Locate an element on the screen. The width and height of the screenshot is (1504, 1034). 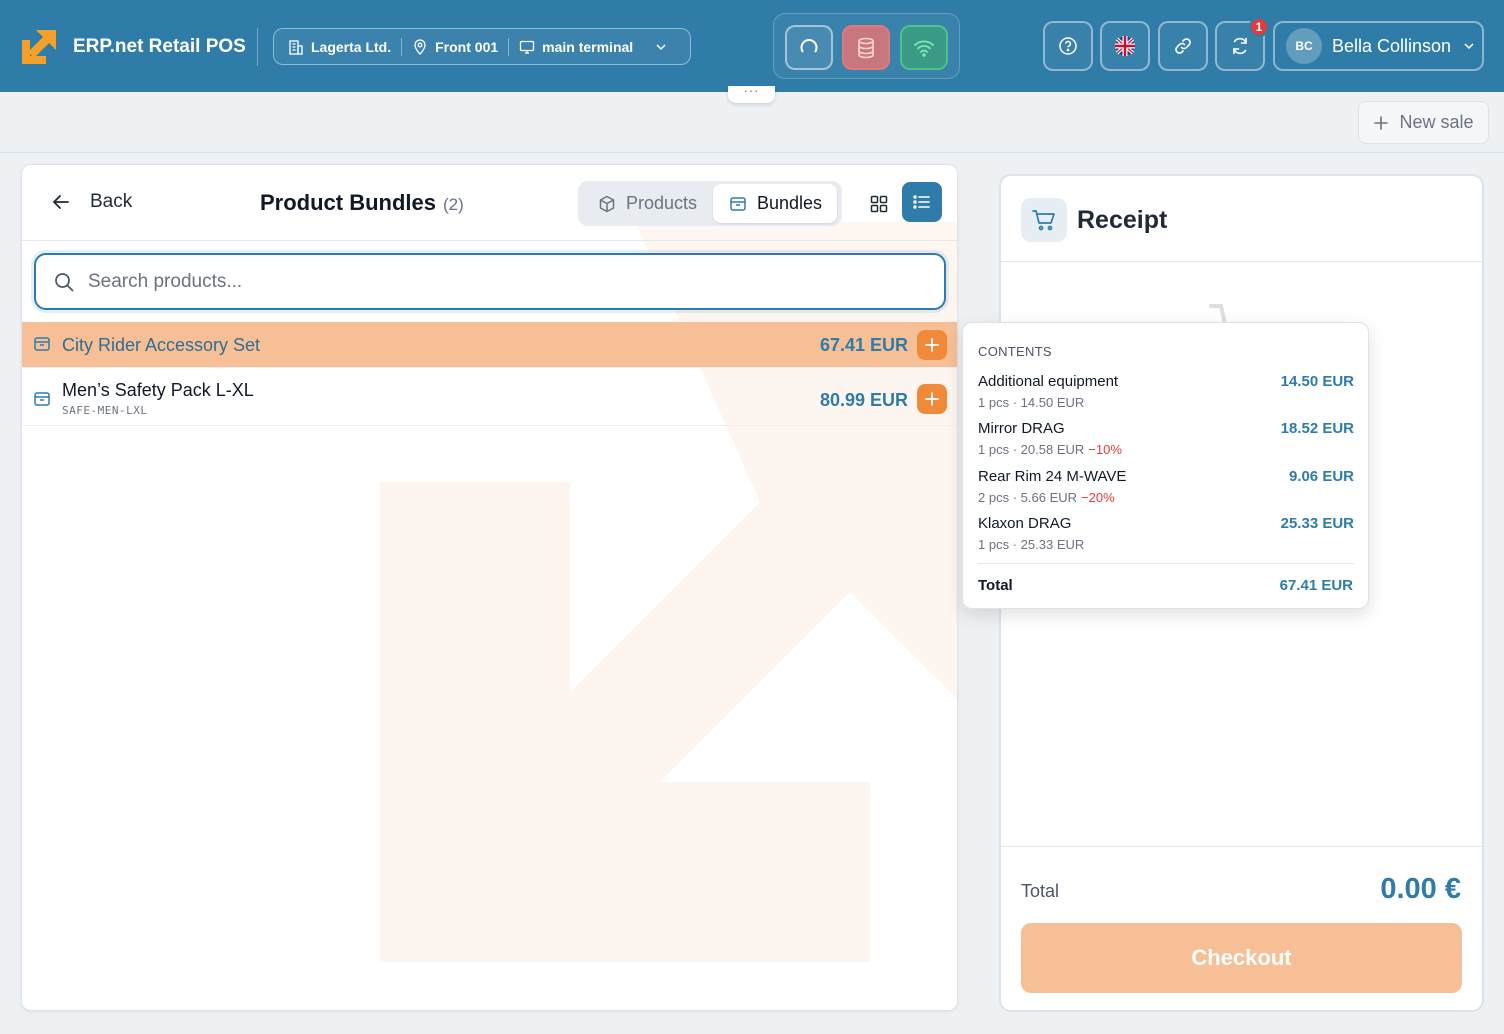
item-price: 25.33 EUR is located at coordinates (1317, 523).